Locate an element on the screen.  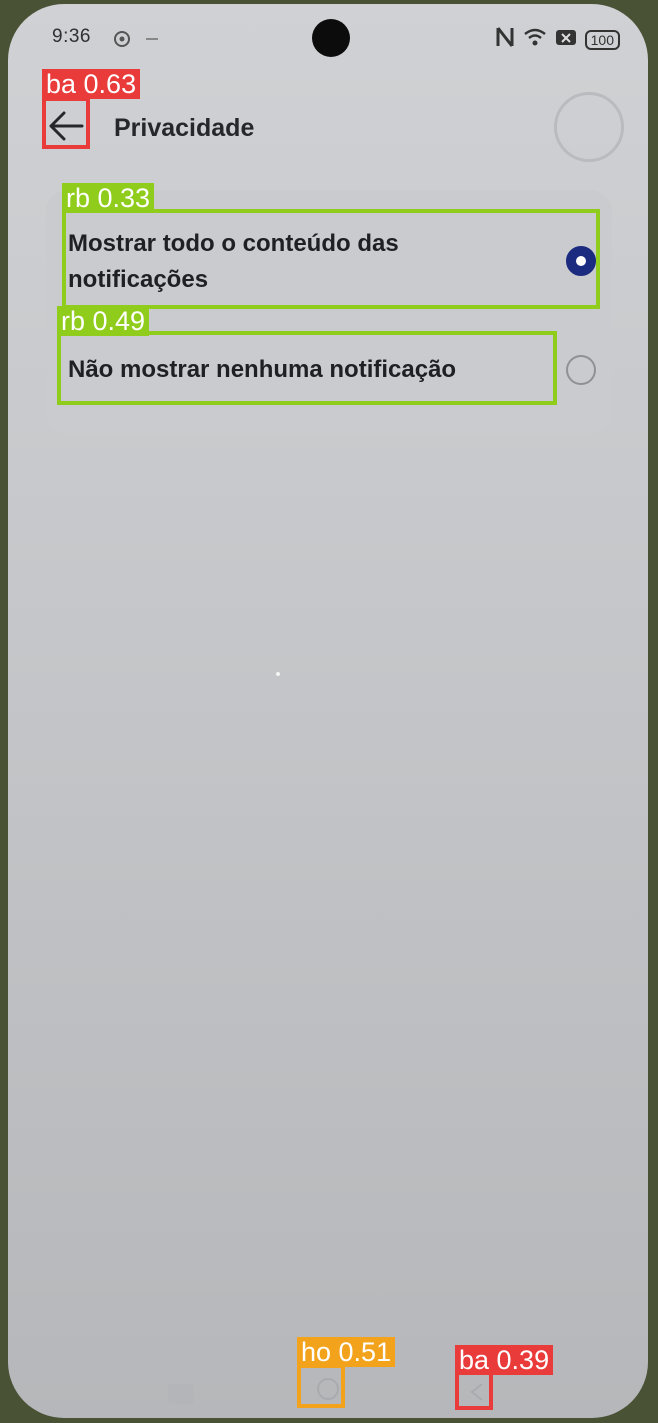
front-camera is located at coordinates (331, 38).